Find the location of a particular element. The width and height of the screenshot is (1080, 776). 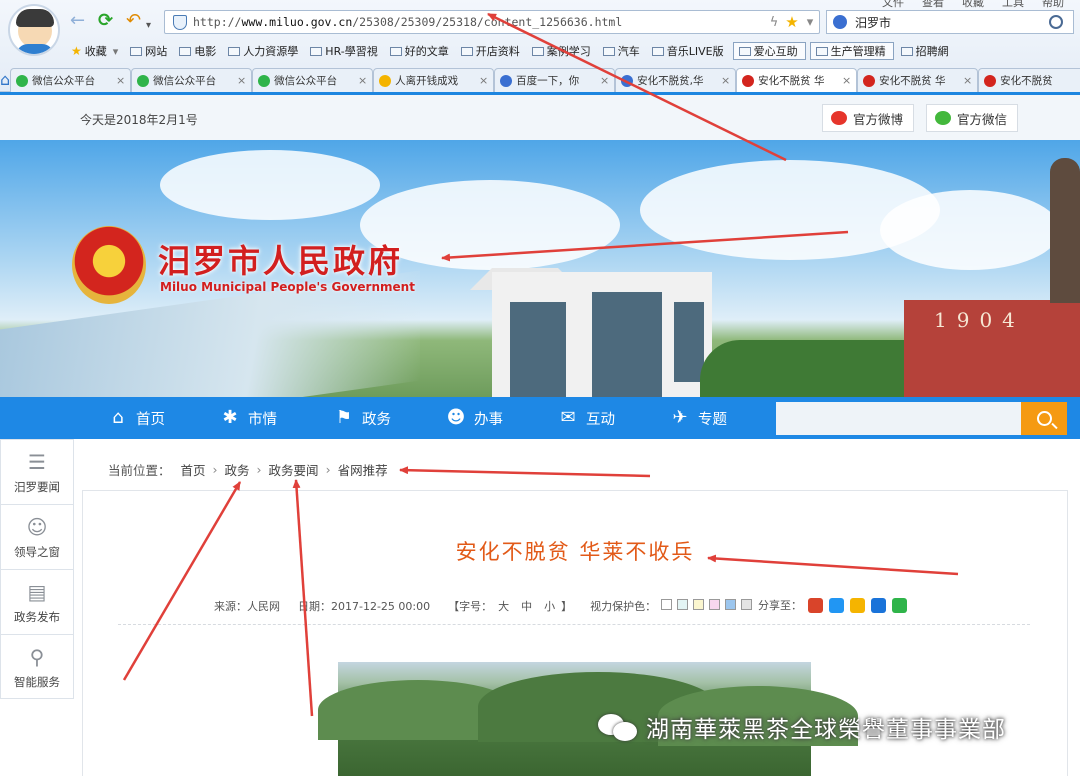

site-search-button is located at coordinates (1044, 418).